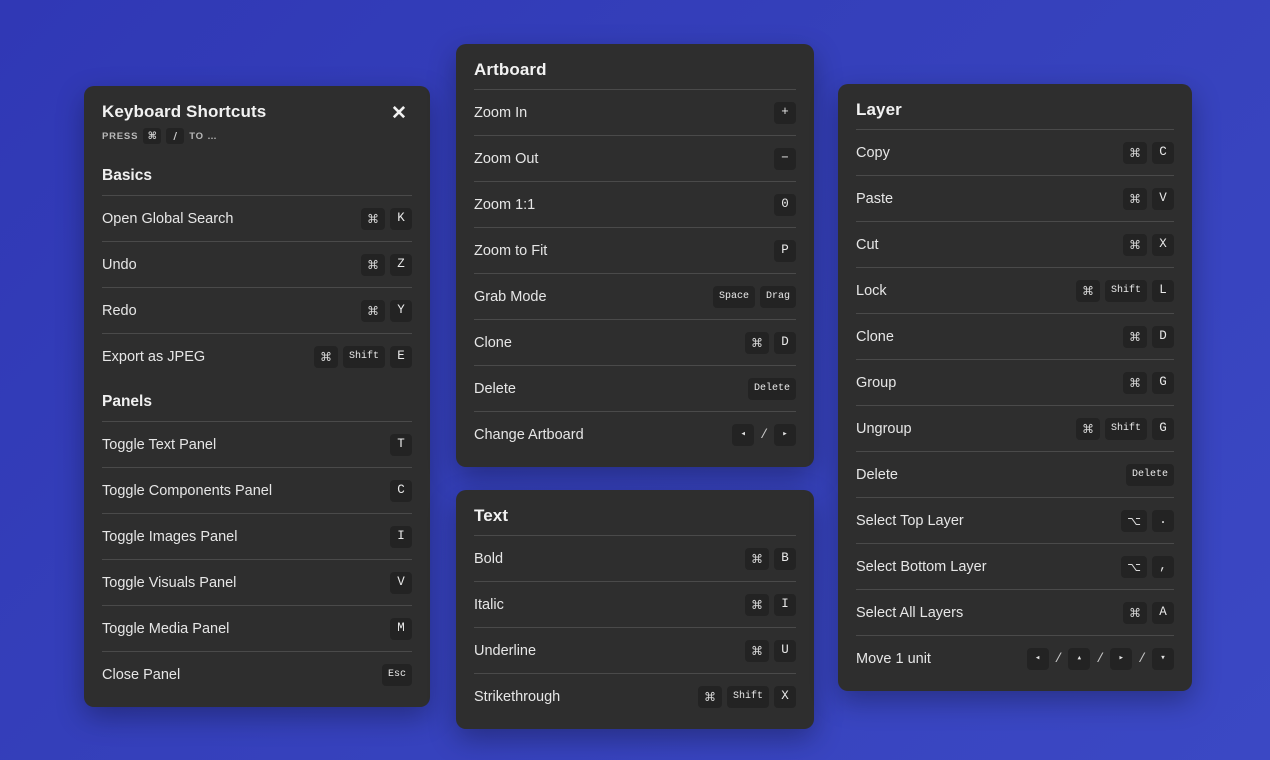 The image size is (1270, 760). What do you see at coordinates (257, 264) in the screenshot?
I see `shortcut-row: Undo ⌘ Z` at bounding box center [257, 264].